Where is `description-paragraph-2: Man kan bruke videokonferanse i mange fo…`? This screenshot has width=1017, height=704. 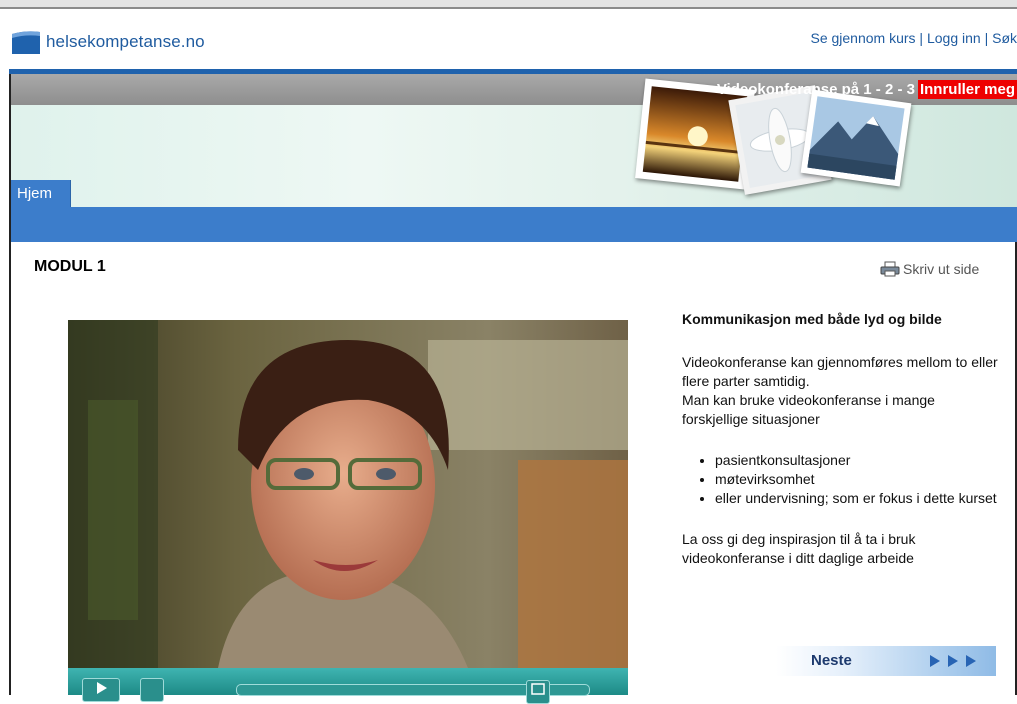 description-paragraph-2: Man kan bruke videokonferanse i mange fo… is located at coordinates (808, 409).